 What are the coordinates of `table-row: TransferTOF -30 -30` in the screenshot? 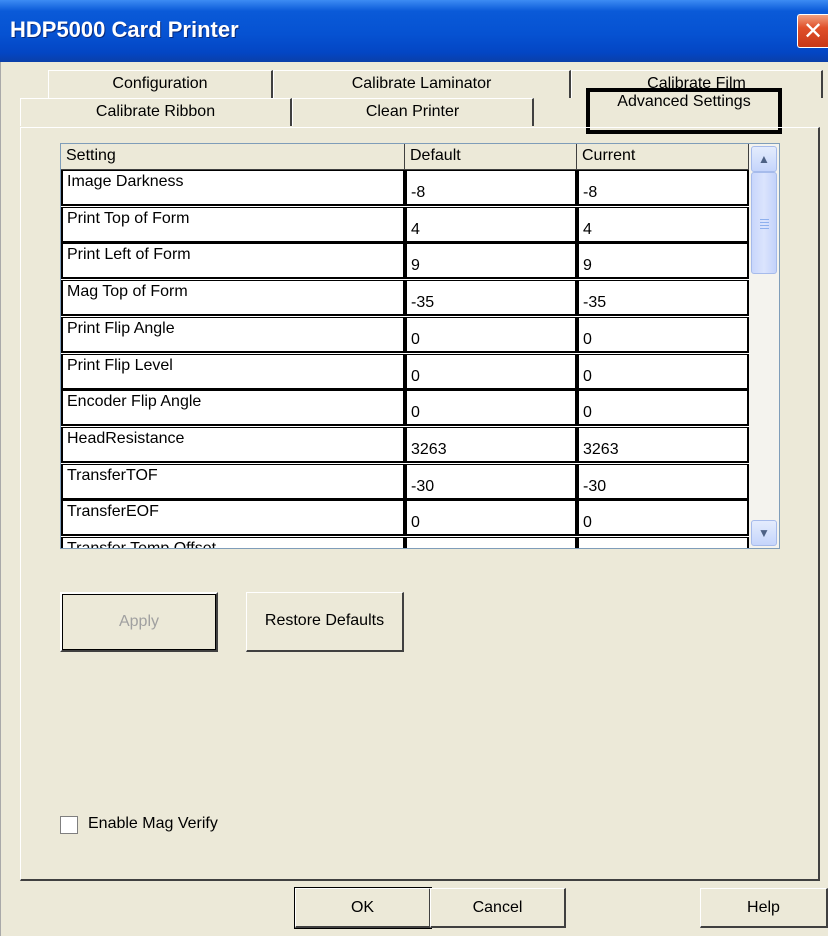 It's located at (405, 482).